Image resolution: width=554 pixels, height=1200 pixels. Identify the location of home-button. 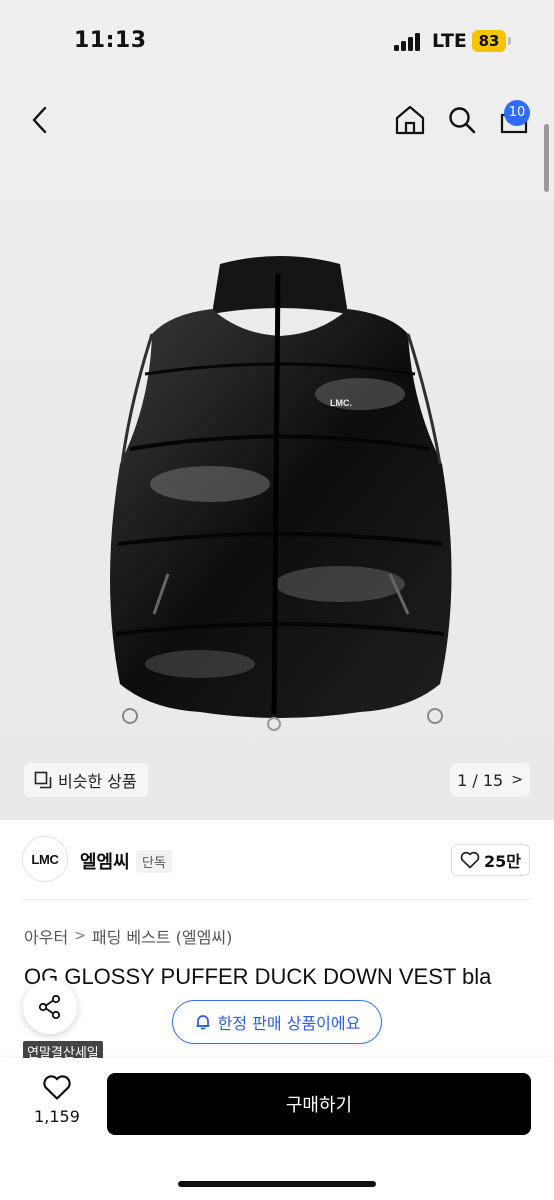
(410, 120).